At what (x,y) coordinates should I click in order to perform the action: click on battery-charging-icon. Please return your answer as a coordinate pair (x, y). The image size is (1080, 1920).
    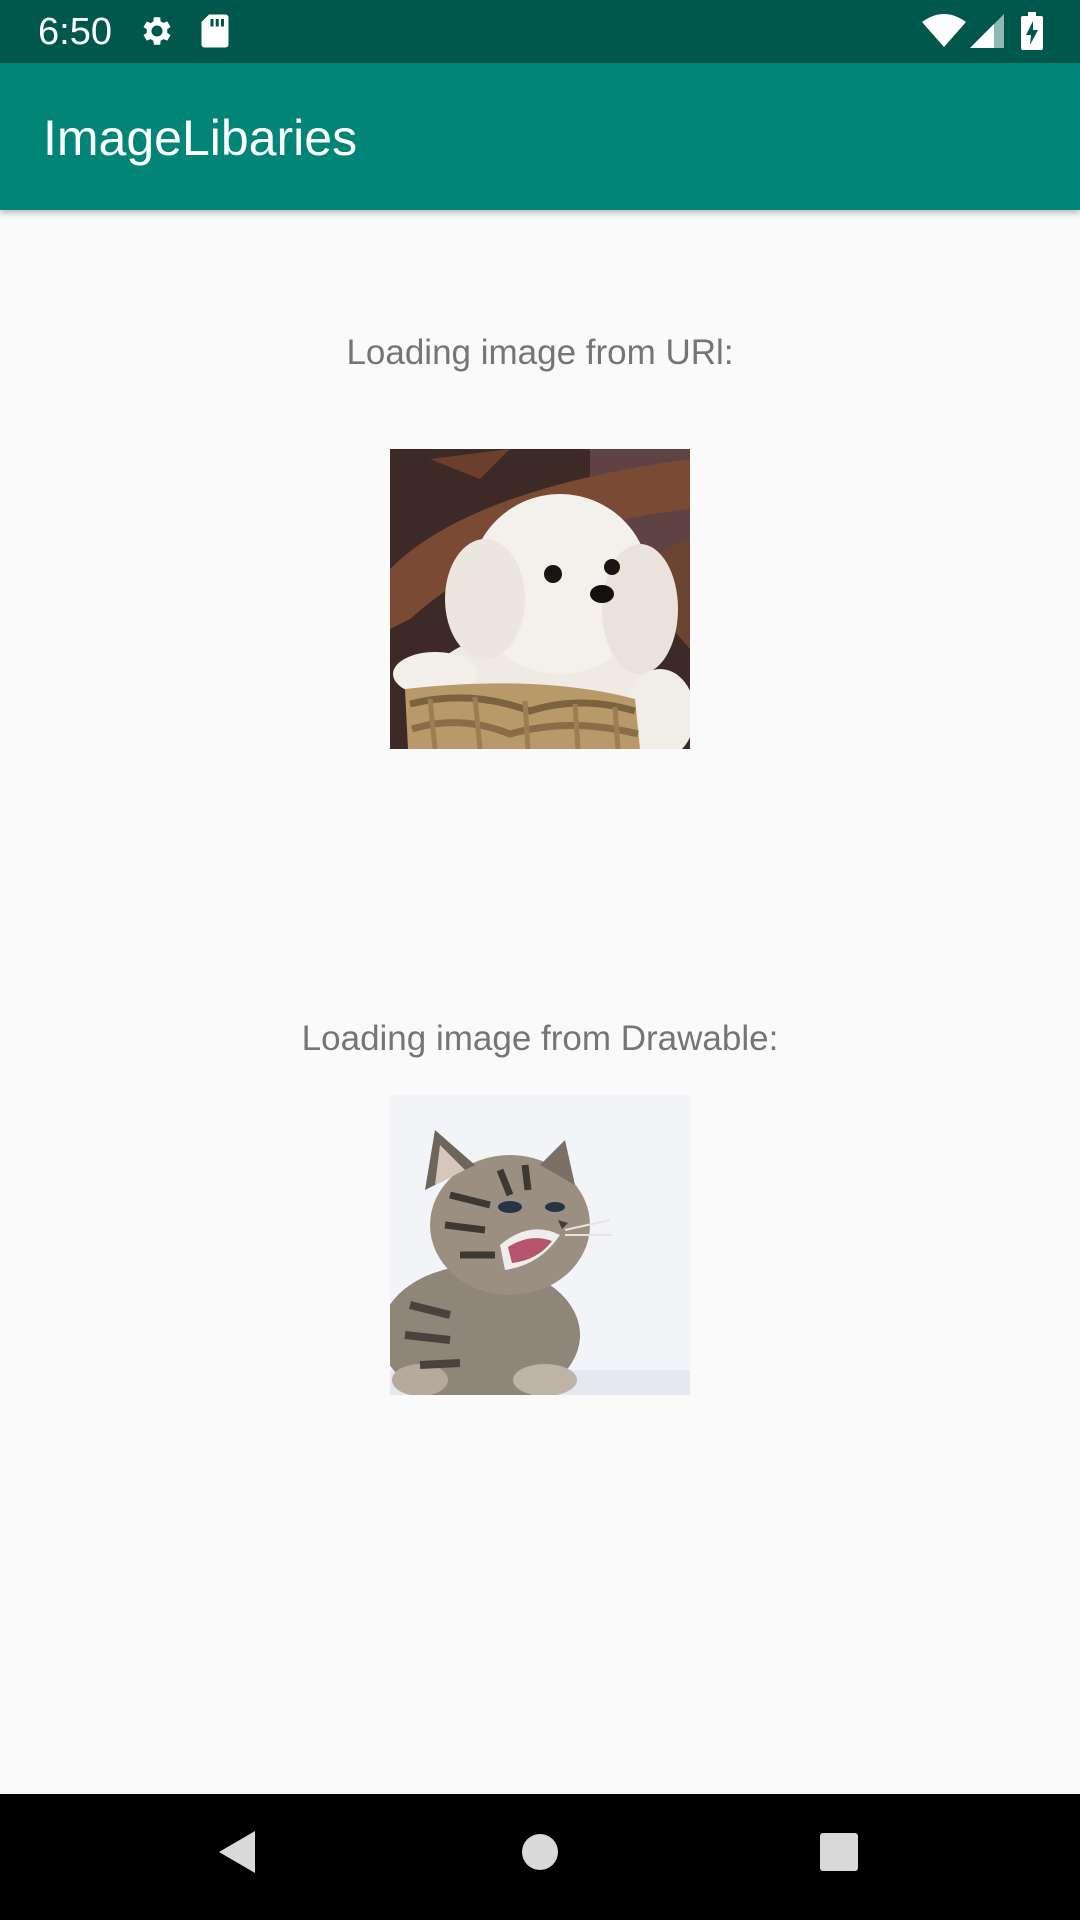
    Looking at the image, I should click on (1032, 33).